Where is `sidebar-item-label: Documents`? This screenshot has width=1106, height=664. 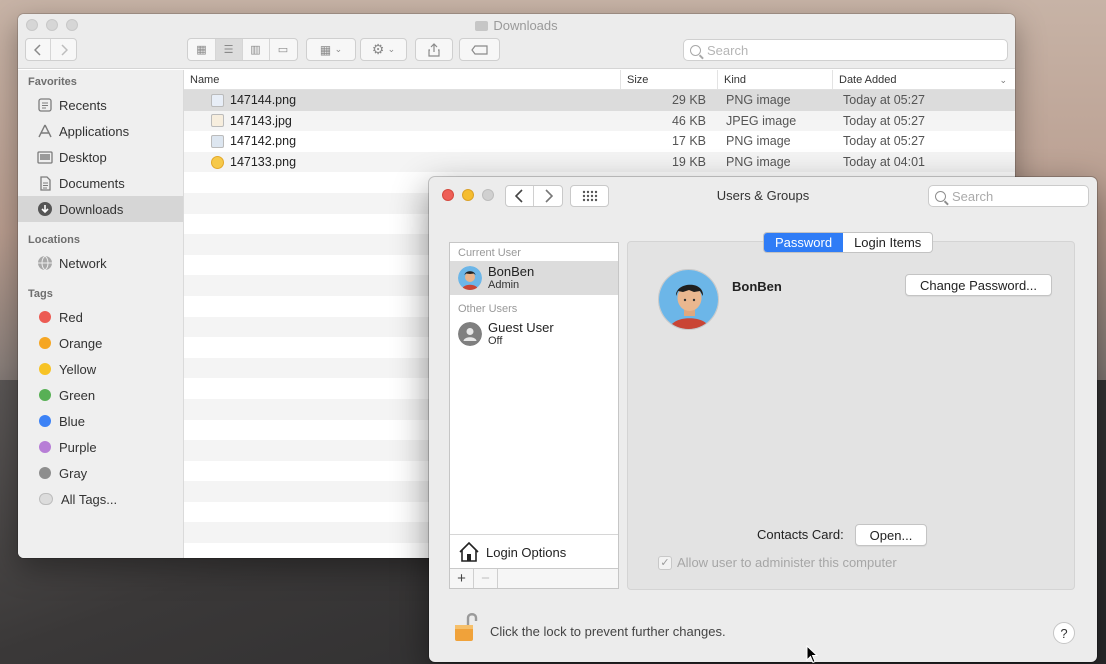 sidebar-item-label: Documents is located at coordinates (92, 183).